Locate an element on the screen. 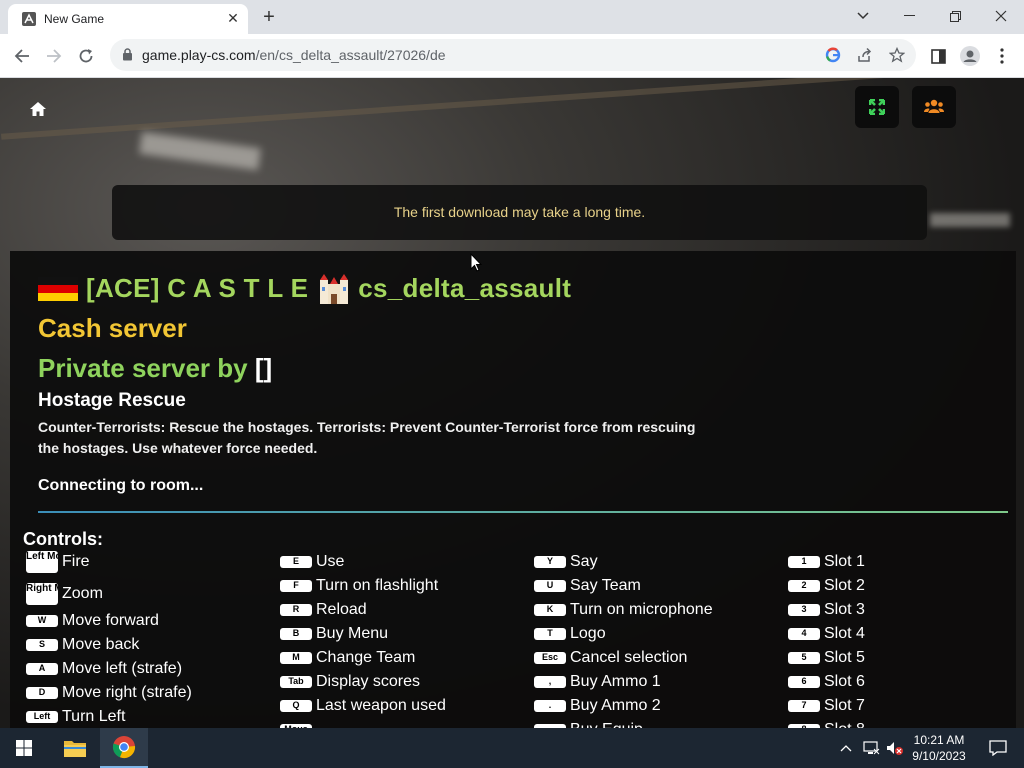 The height and width of the screenshot is (768, 1024). restore-button is located at coordinates (955, 16).